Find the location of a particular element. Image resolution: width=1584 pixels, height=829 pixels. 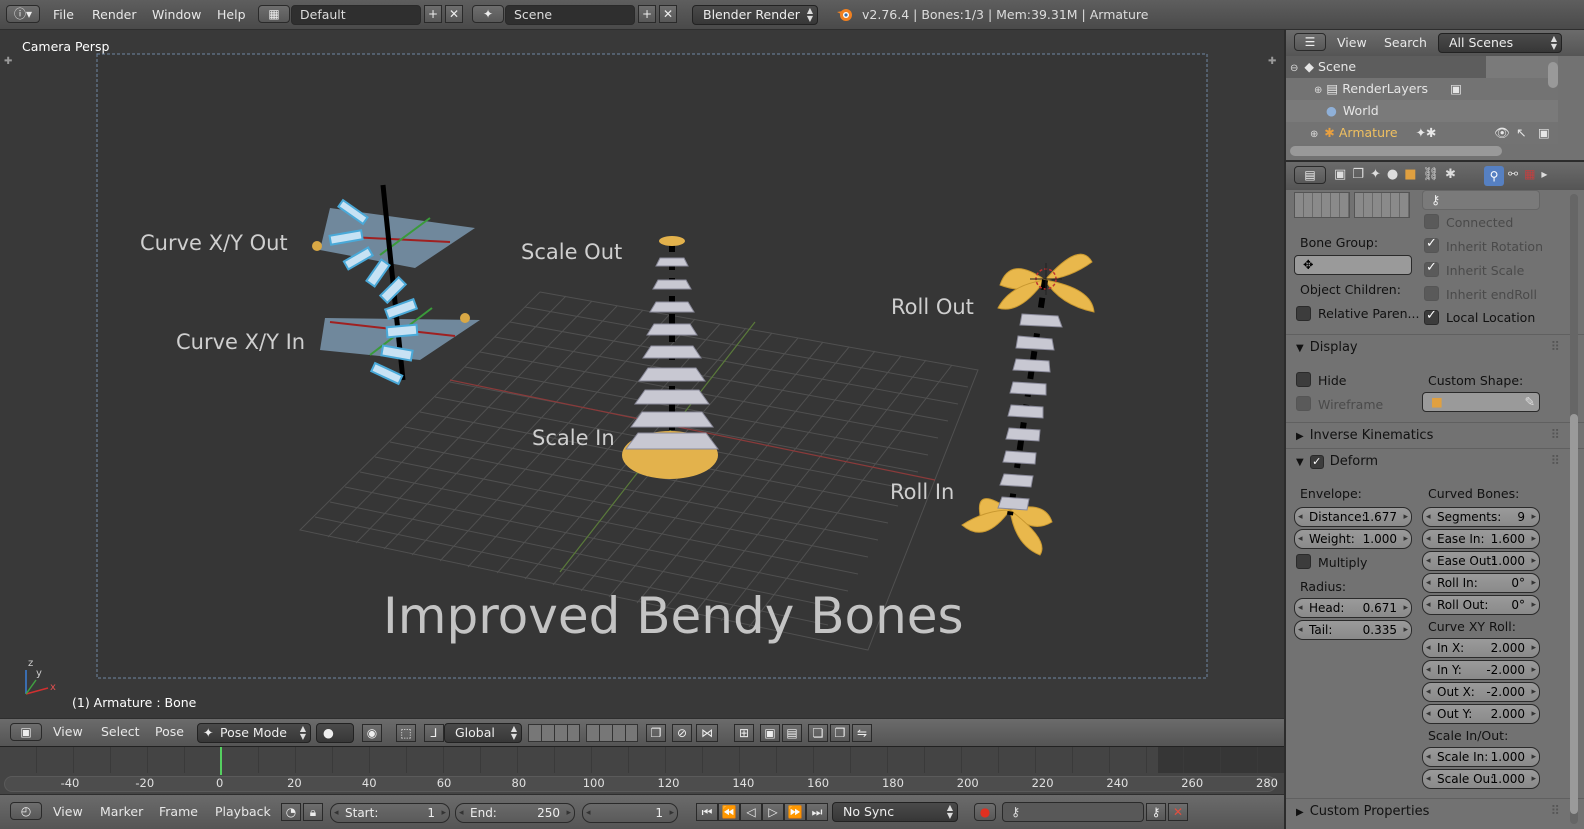

object-tab-icon: ■ is located at coordinates (1413, 174).